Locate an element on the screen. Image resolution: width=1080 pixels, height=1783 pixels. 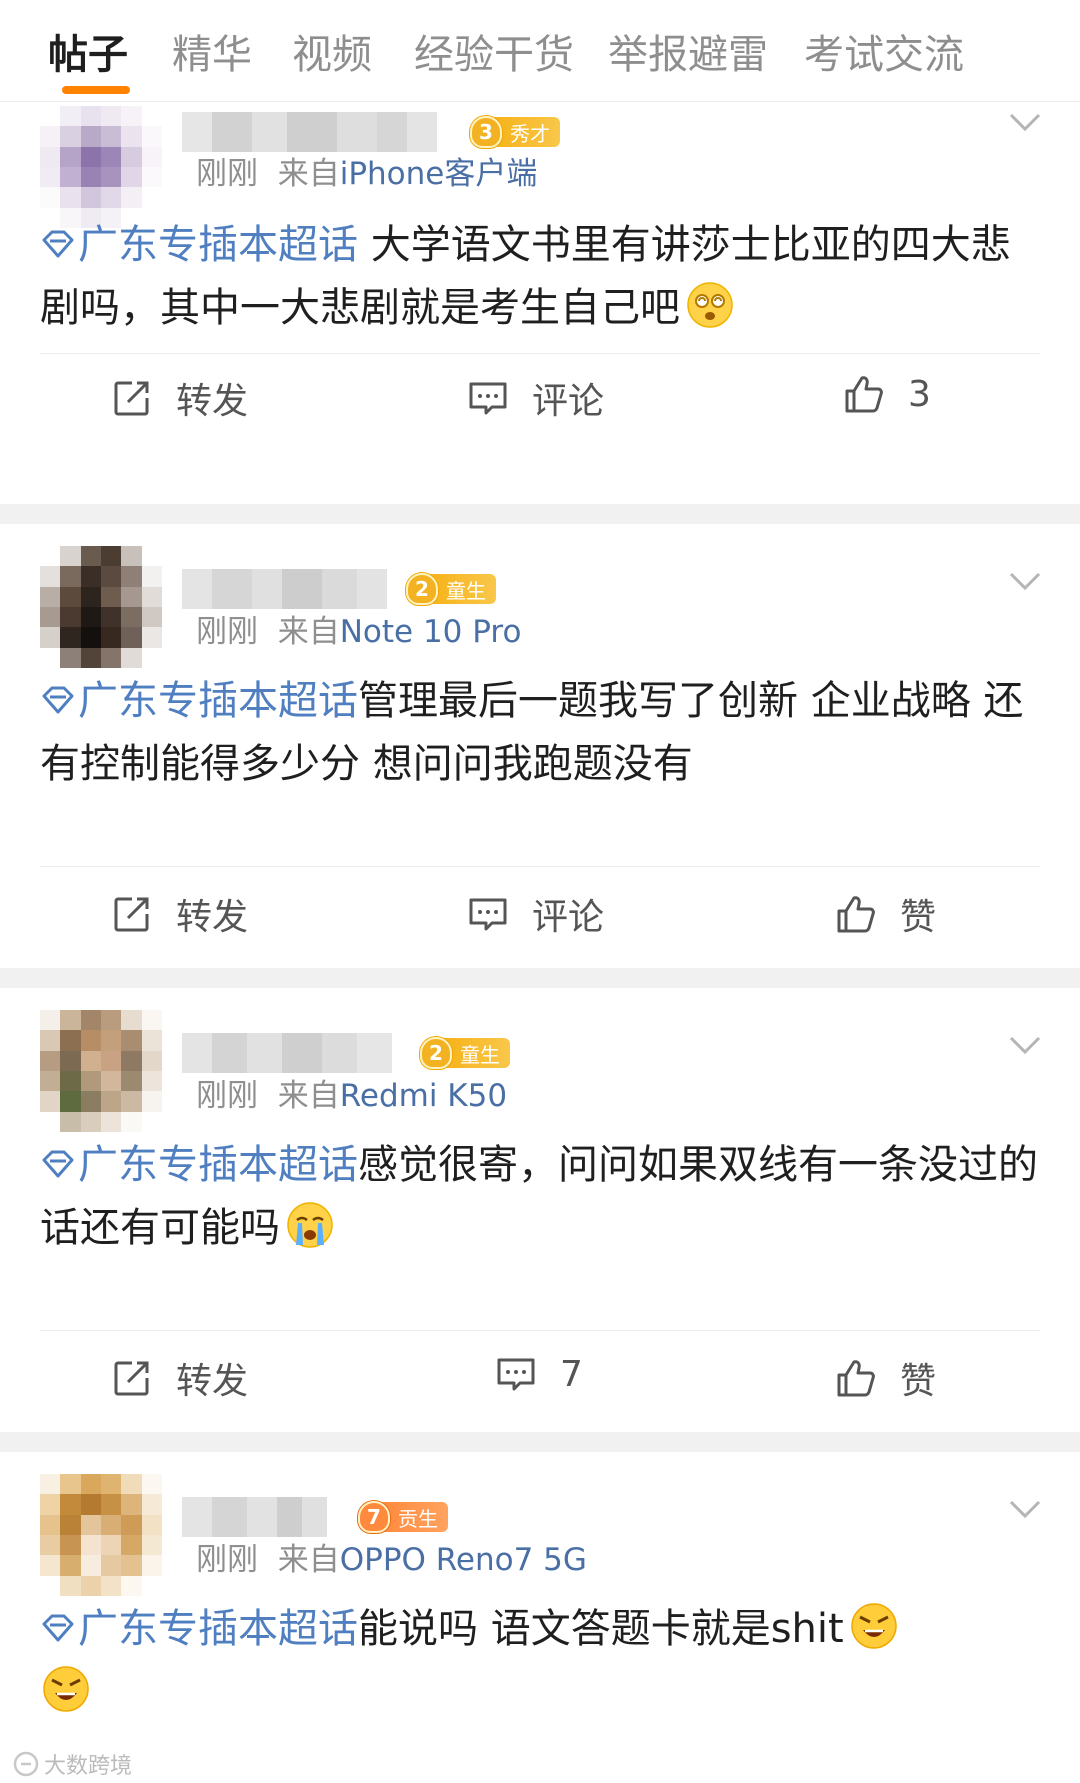
crying-face-emoji is located at coordinates (310, 1225).